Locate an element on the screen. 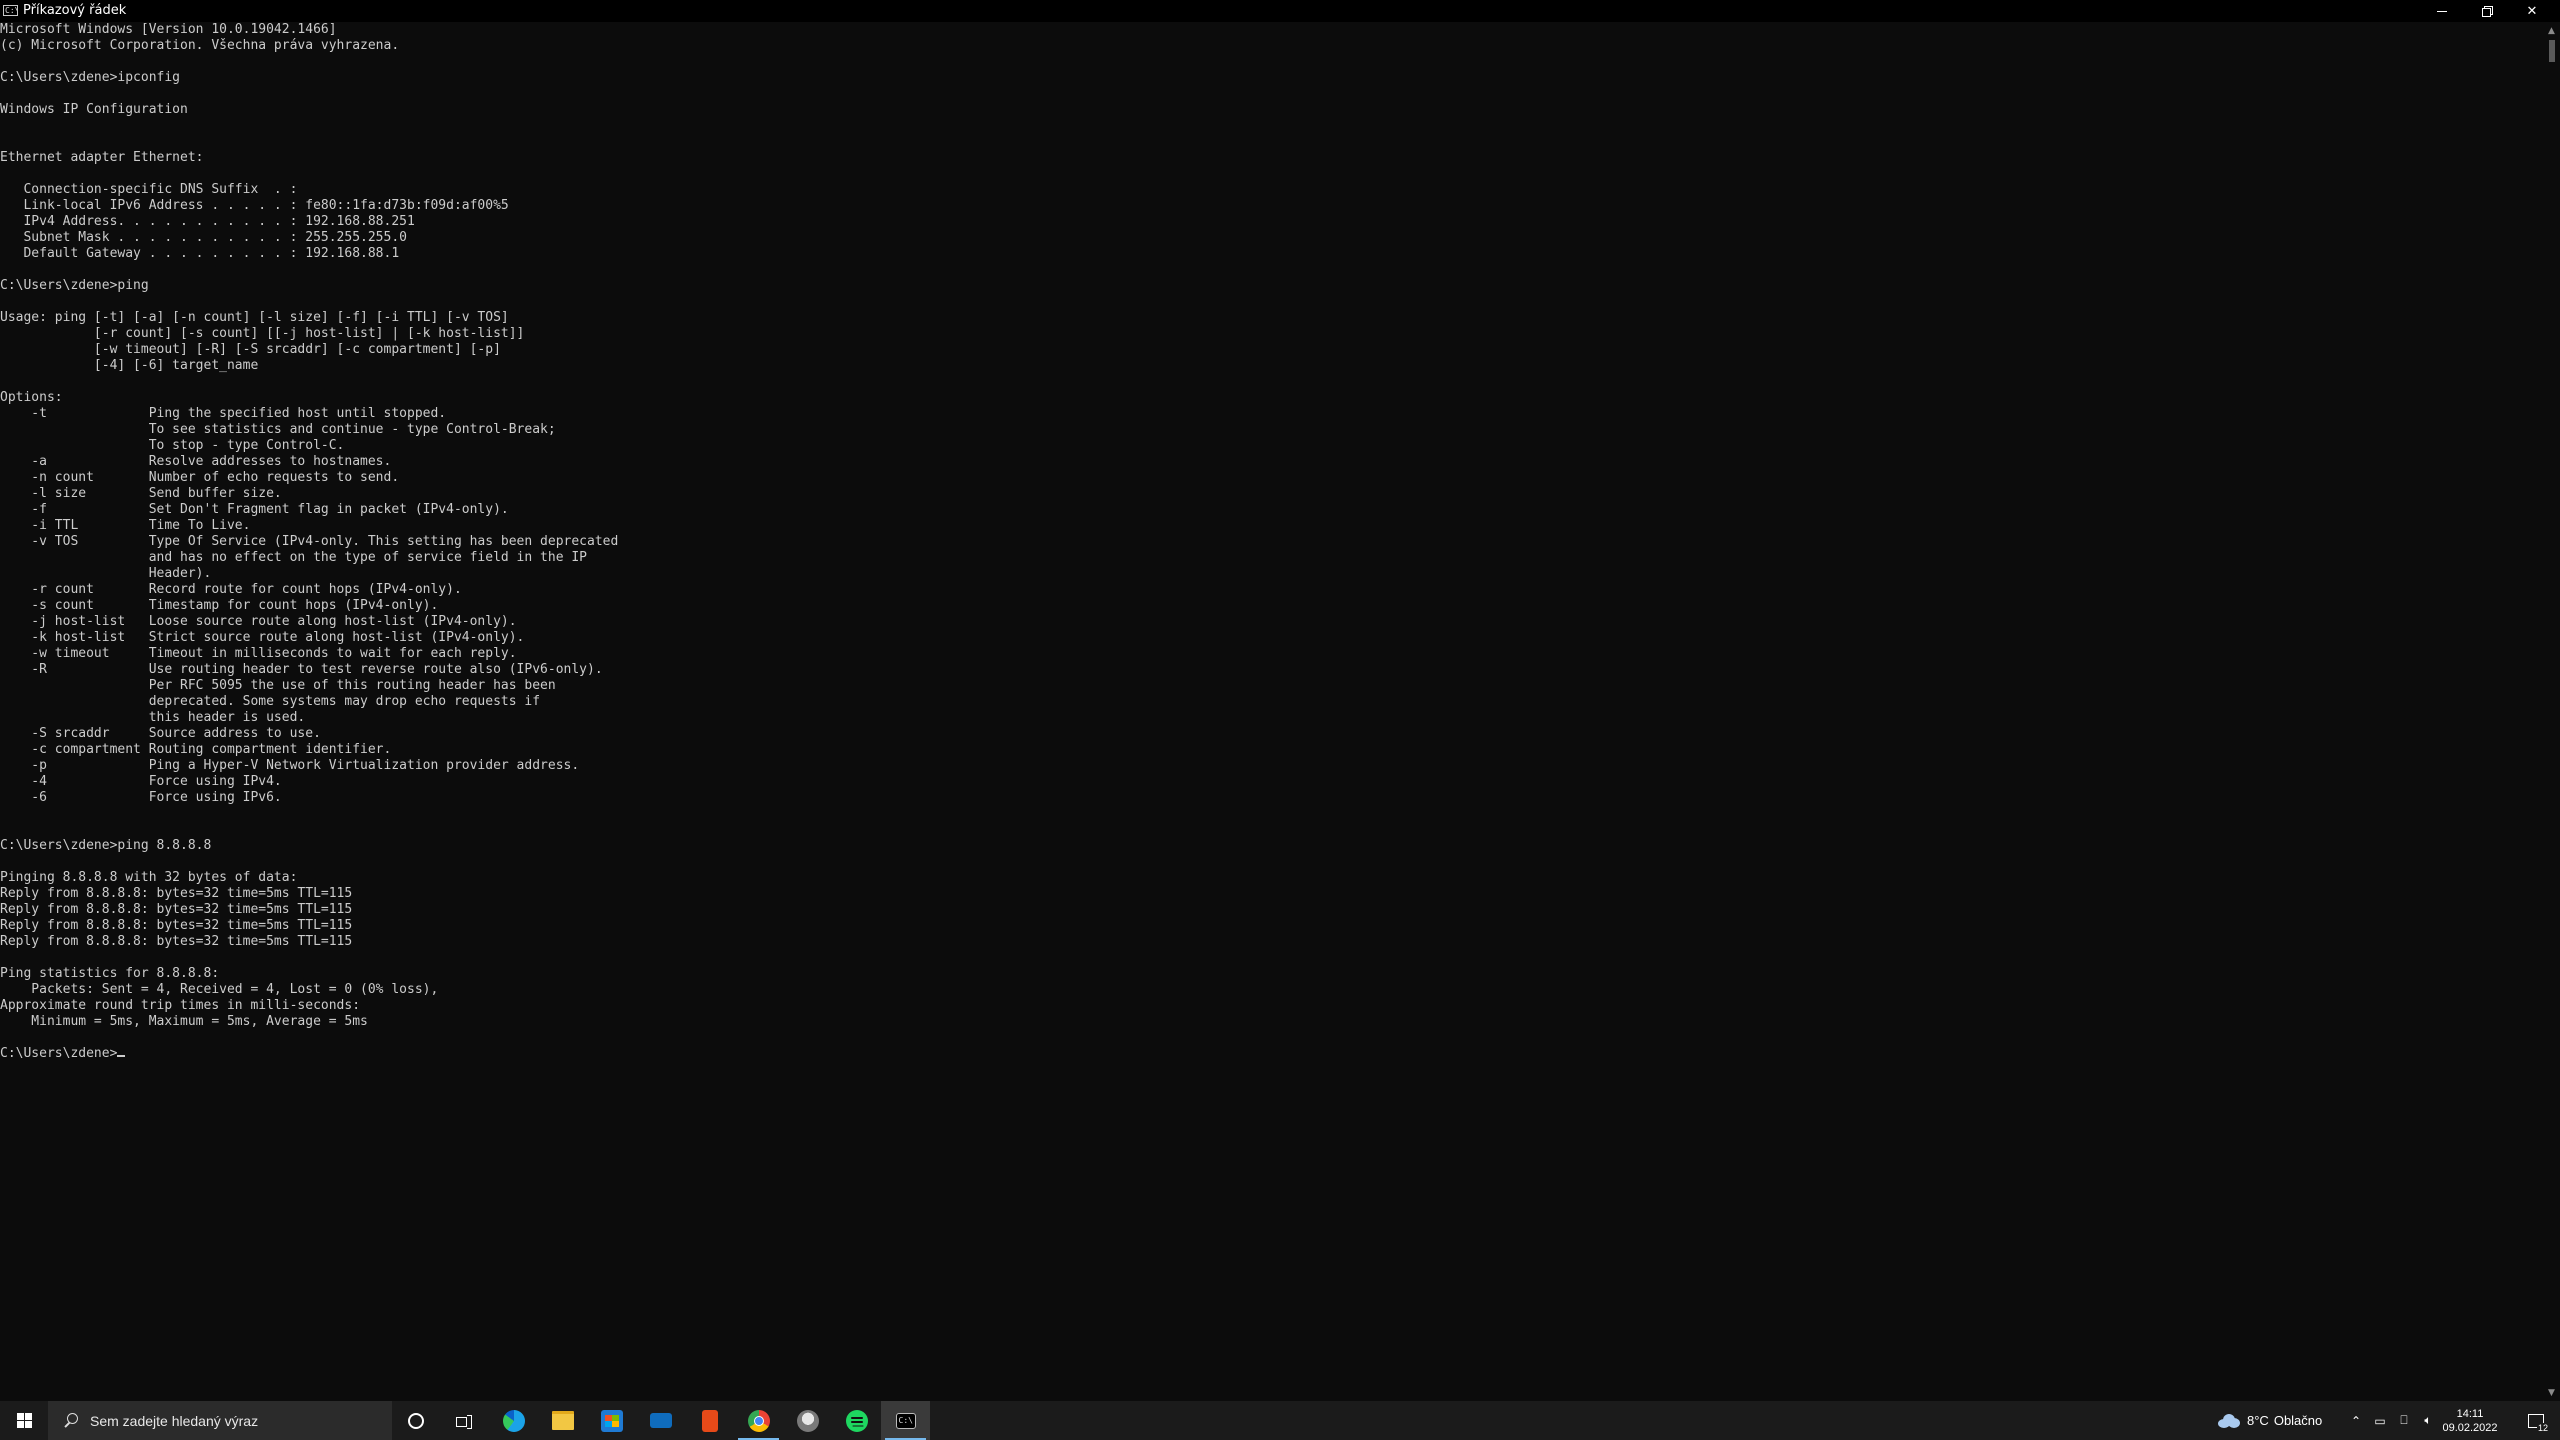  clock-date: 09.02.2022 is located at coordinates (2470, 1427).